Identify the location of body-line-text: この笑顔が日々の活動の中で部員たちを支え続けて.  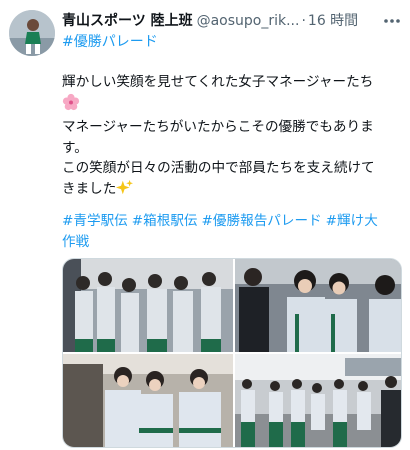
(218, 168).